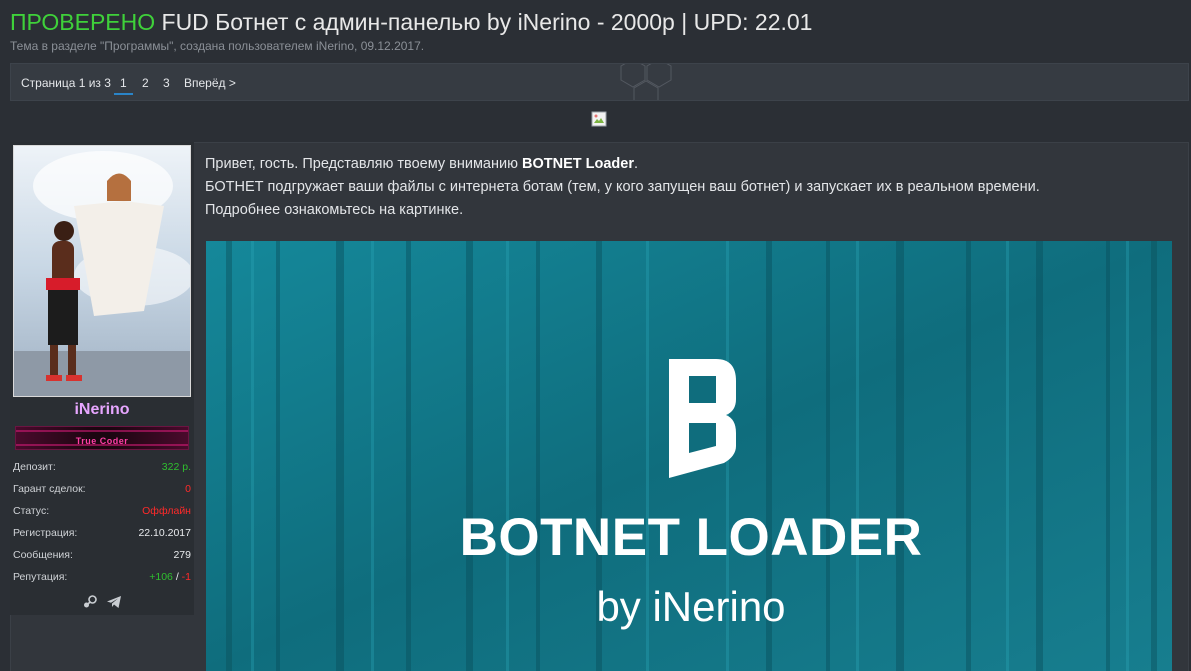 The height and width of the screenshot is (671, 1191). What do you see at coordinates (102, 410) in the screenshot?
I see `username: iNerino` at bounding box center [102, 410].